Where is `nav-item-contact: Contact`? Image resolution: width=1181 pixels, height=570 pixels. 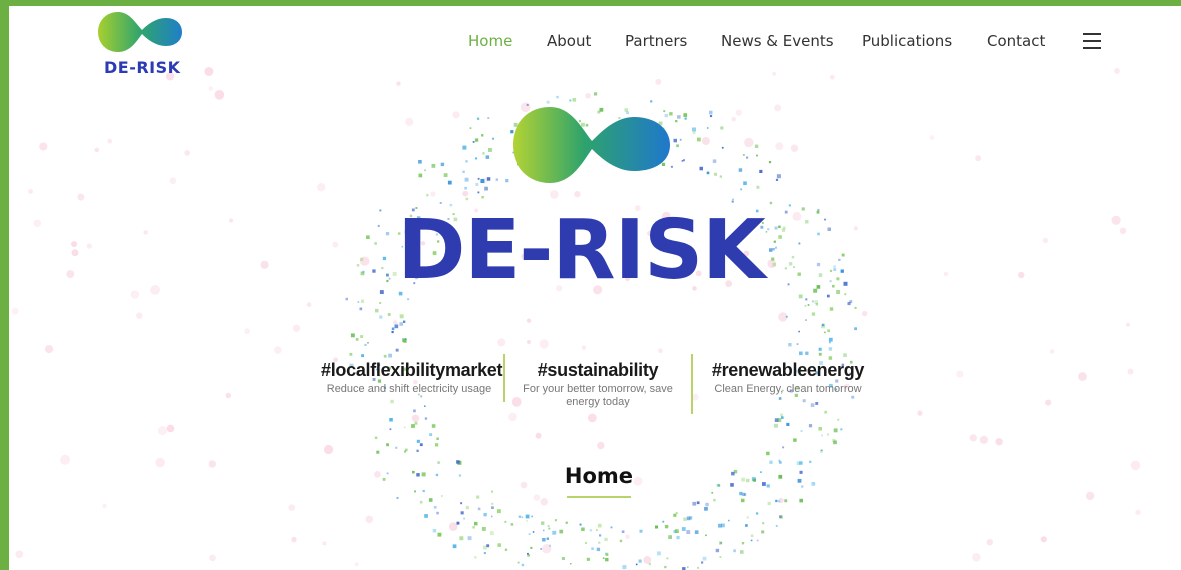
nav-item-contact: Contact is located at coordinates (1016, 41).